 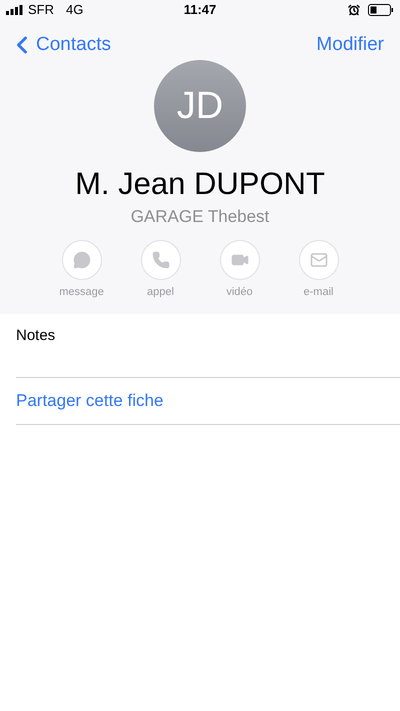 What do you see at coordinates (36, 335) in the screenshot?
I see `notes-label: Notes` at bounding box center [36, 335].